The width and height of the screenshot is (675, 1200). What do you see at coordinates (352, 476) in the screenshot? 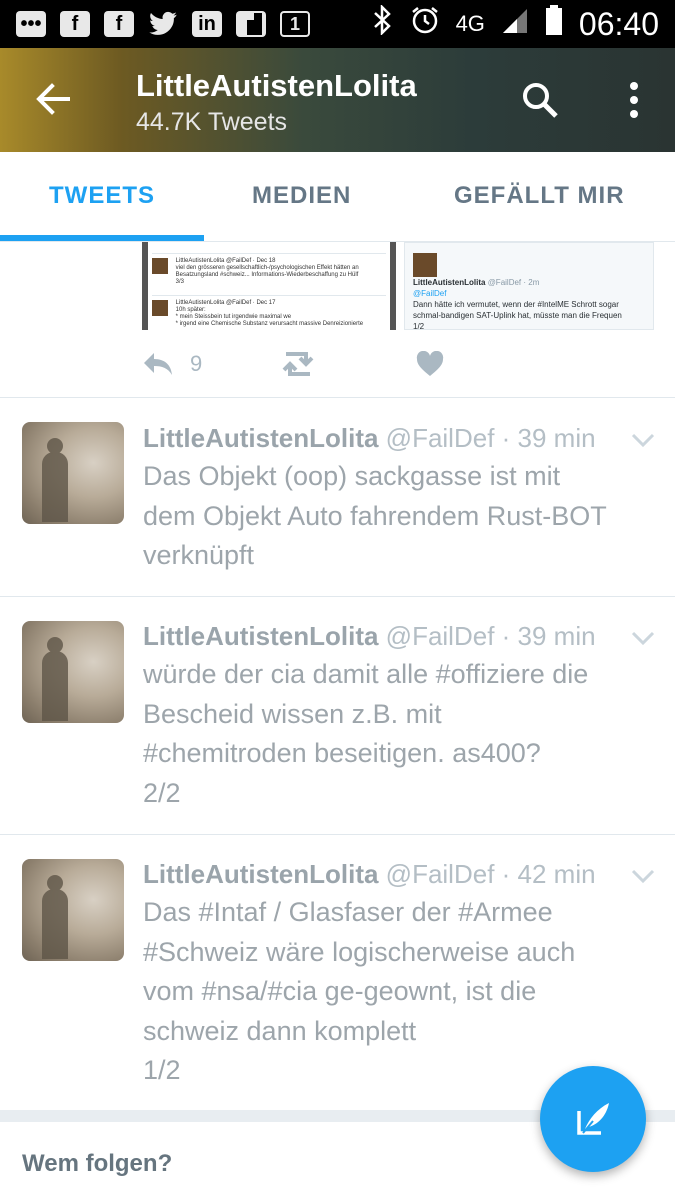
I see `tweet-text-line: Das Objekt (oop) sackgasse ist mit` at bounding box center [352, 476].